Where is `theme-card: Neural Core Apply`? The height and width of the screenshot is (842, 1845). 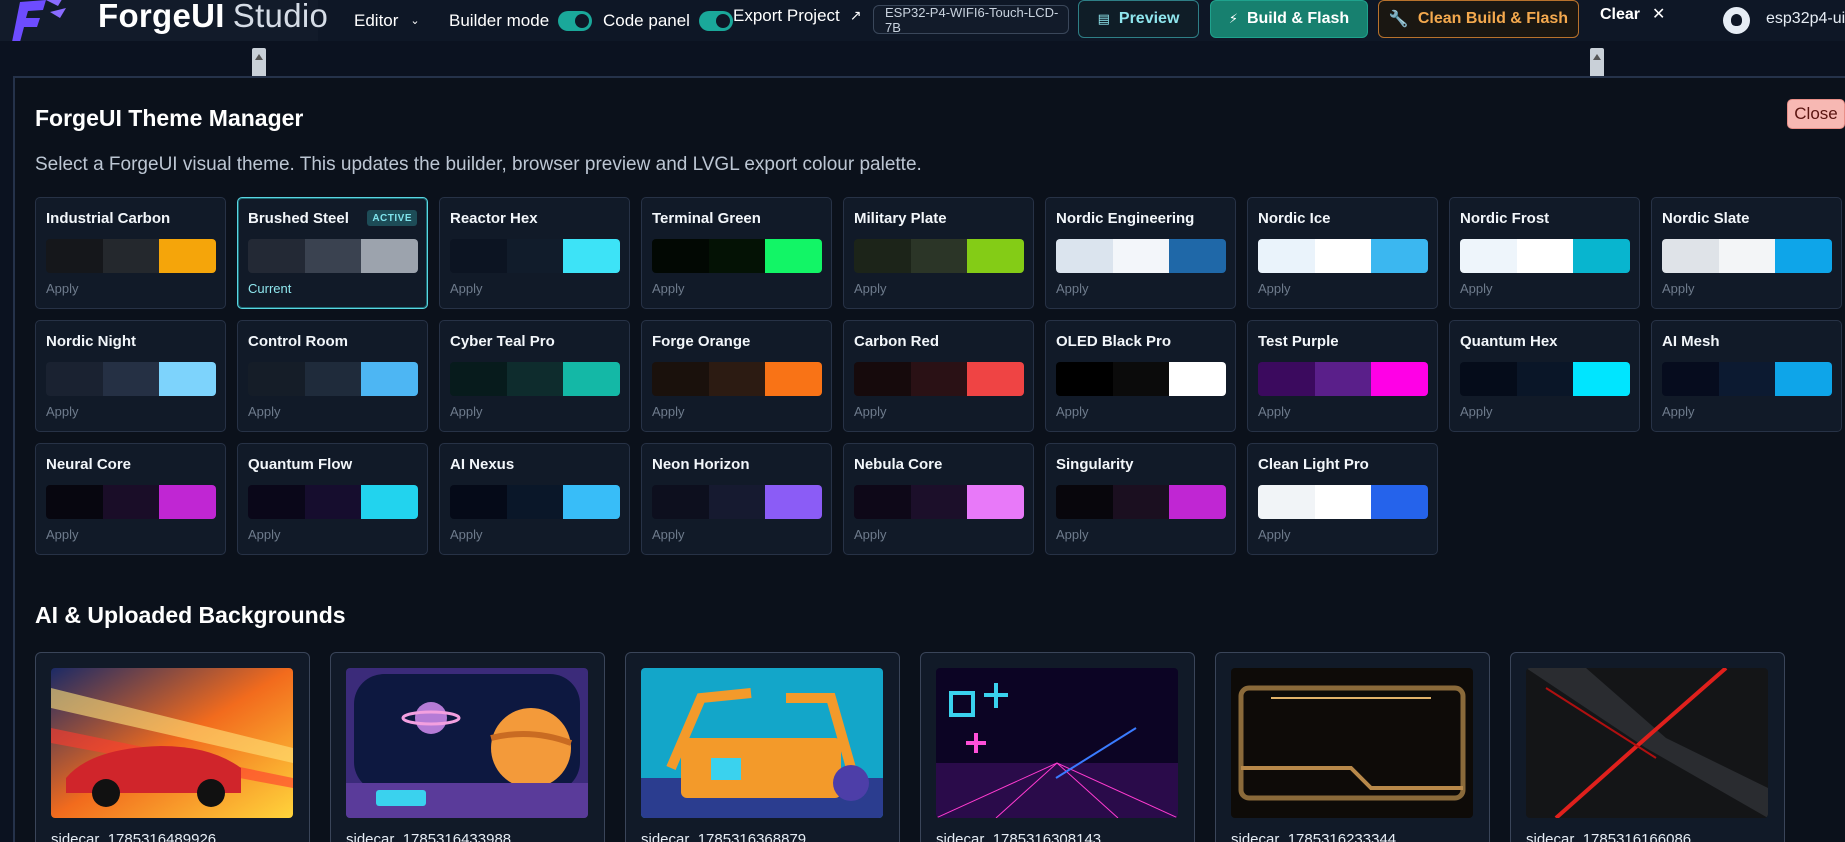
theme-card: Neural Core Apply is located at coordinates (130, 499).